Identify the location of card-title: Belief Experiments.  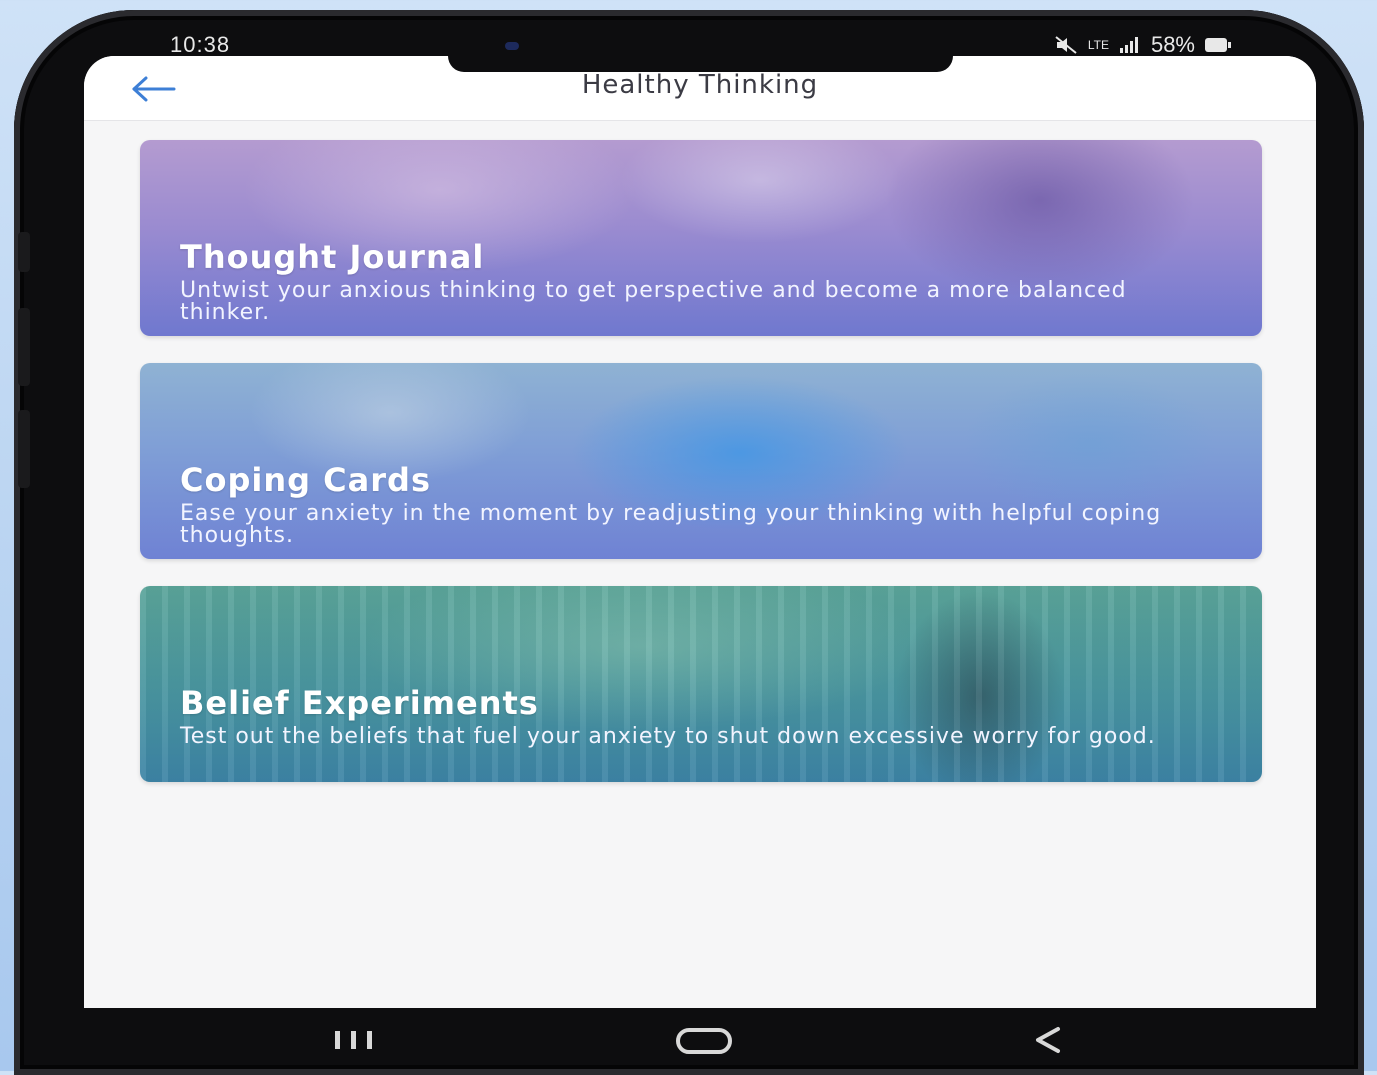
(359, 703).